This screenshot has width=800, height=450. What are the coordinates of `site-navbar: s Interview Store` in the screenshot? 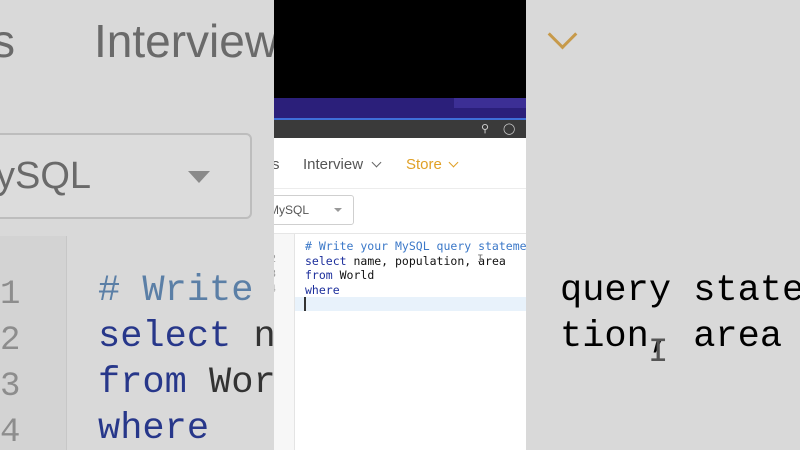 It's located at (400, 163).